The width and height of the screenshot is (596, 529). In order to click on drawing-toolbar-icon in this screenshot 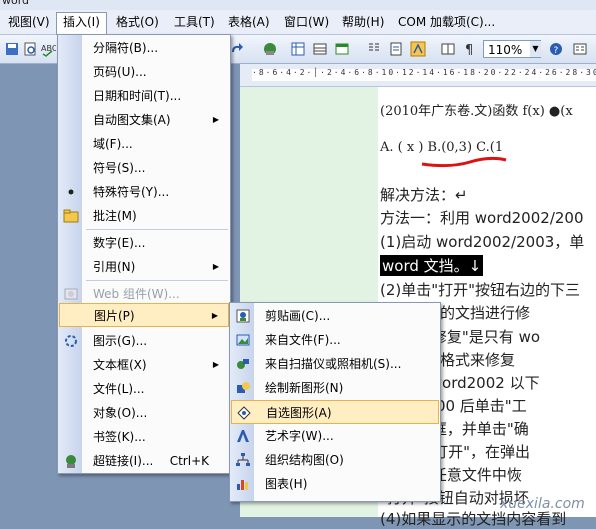, I will do `click(418, 49)`.